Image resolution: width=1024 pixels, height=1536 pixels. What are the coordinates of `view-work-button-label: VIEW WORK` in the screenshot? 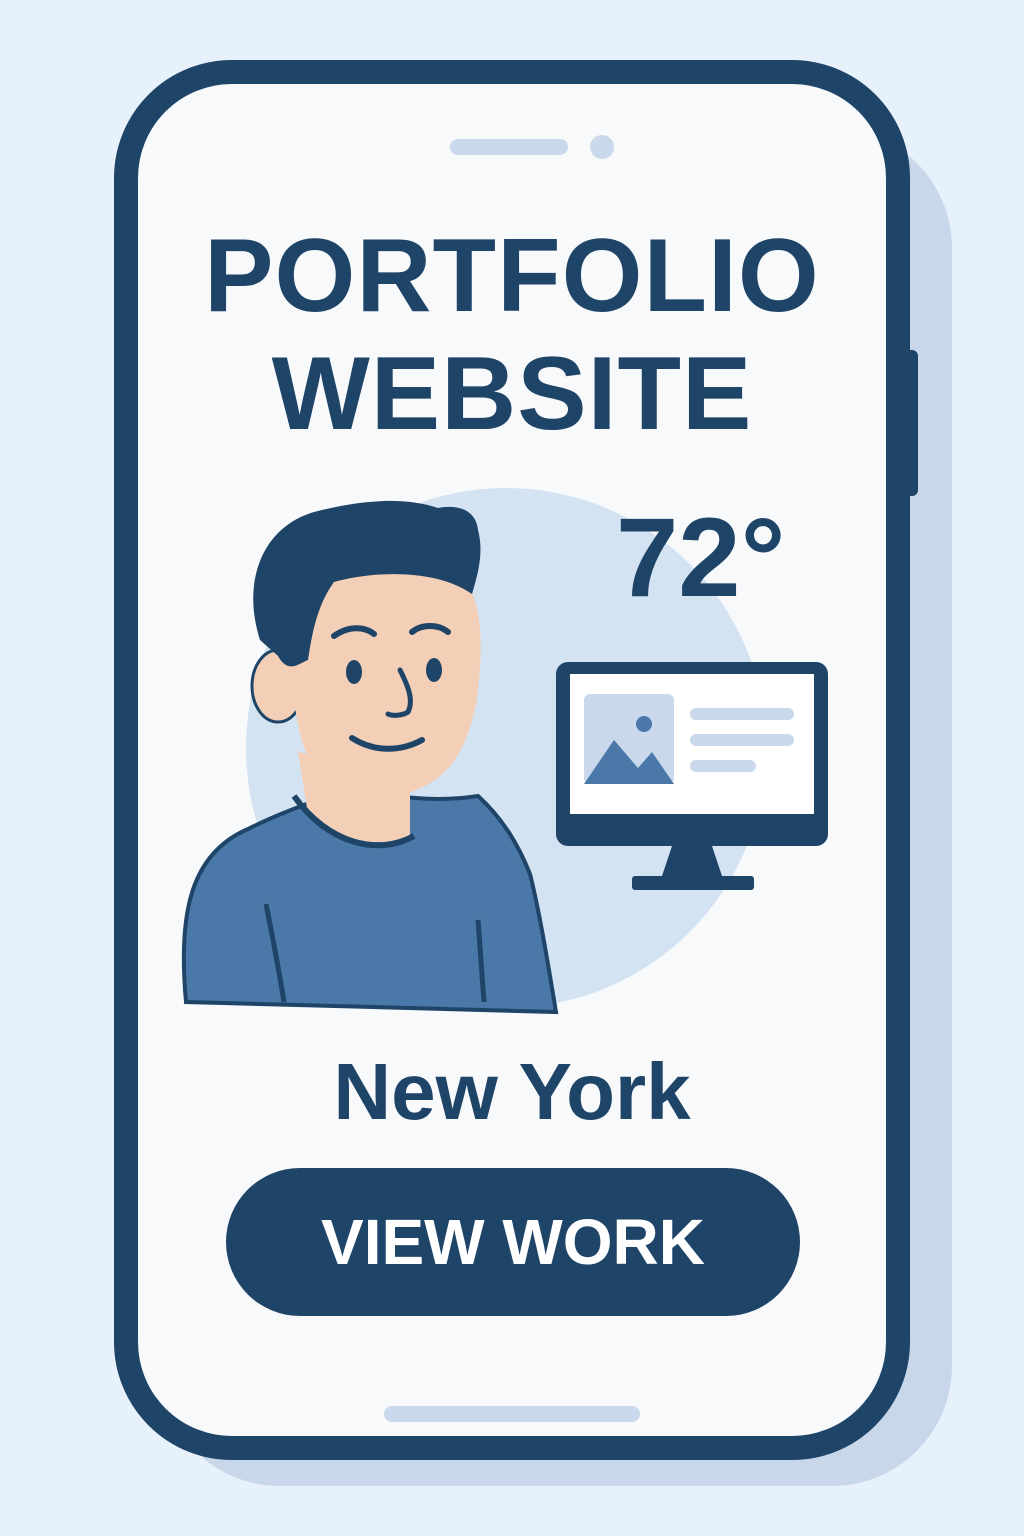 It's located at (513, 1242).